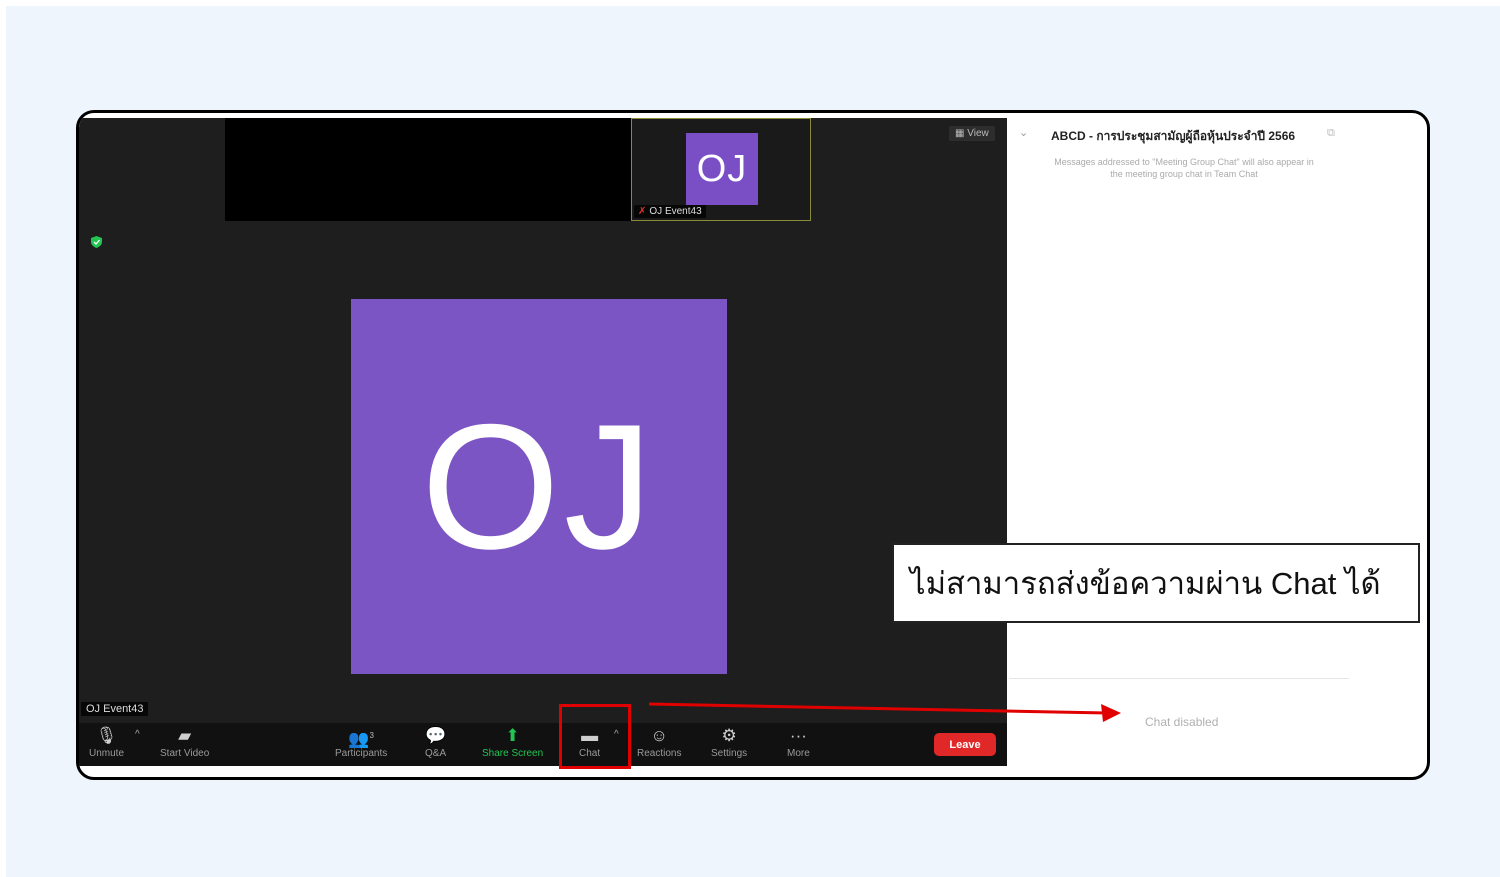  I want to click on reactions-button: ☺ Reactions, so click(659, 745).